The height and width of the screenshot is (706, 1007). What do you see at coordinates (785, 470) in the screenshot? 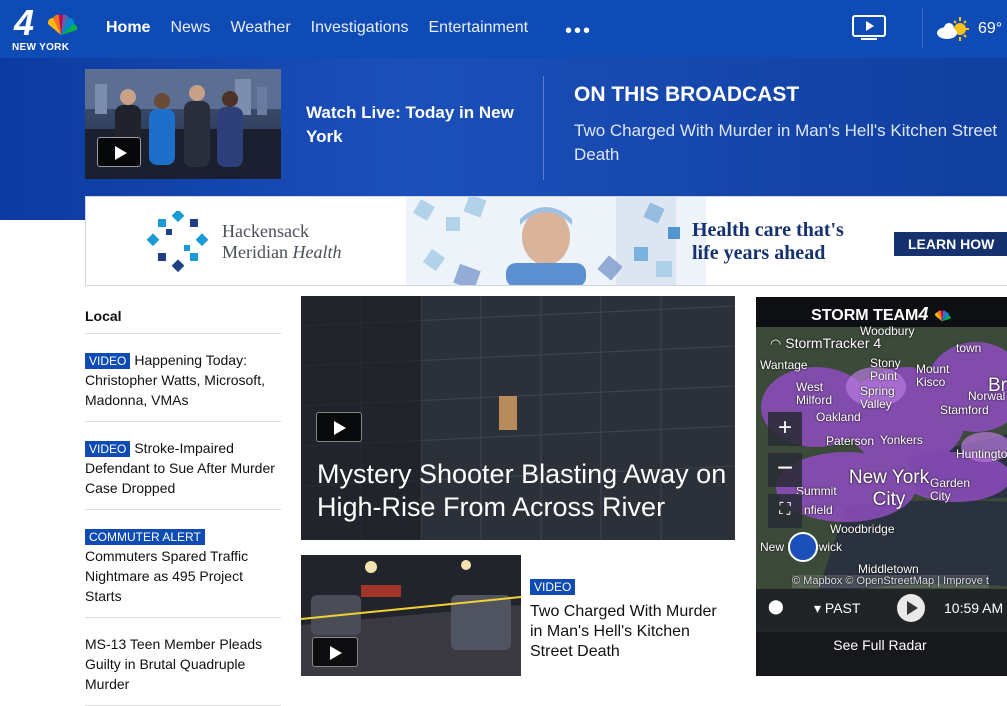
I see `zoom-out-button: −` at bounding box center [785, 470].